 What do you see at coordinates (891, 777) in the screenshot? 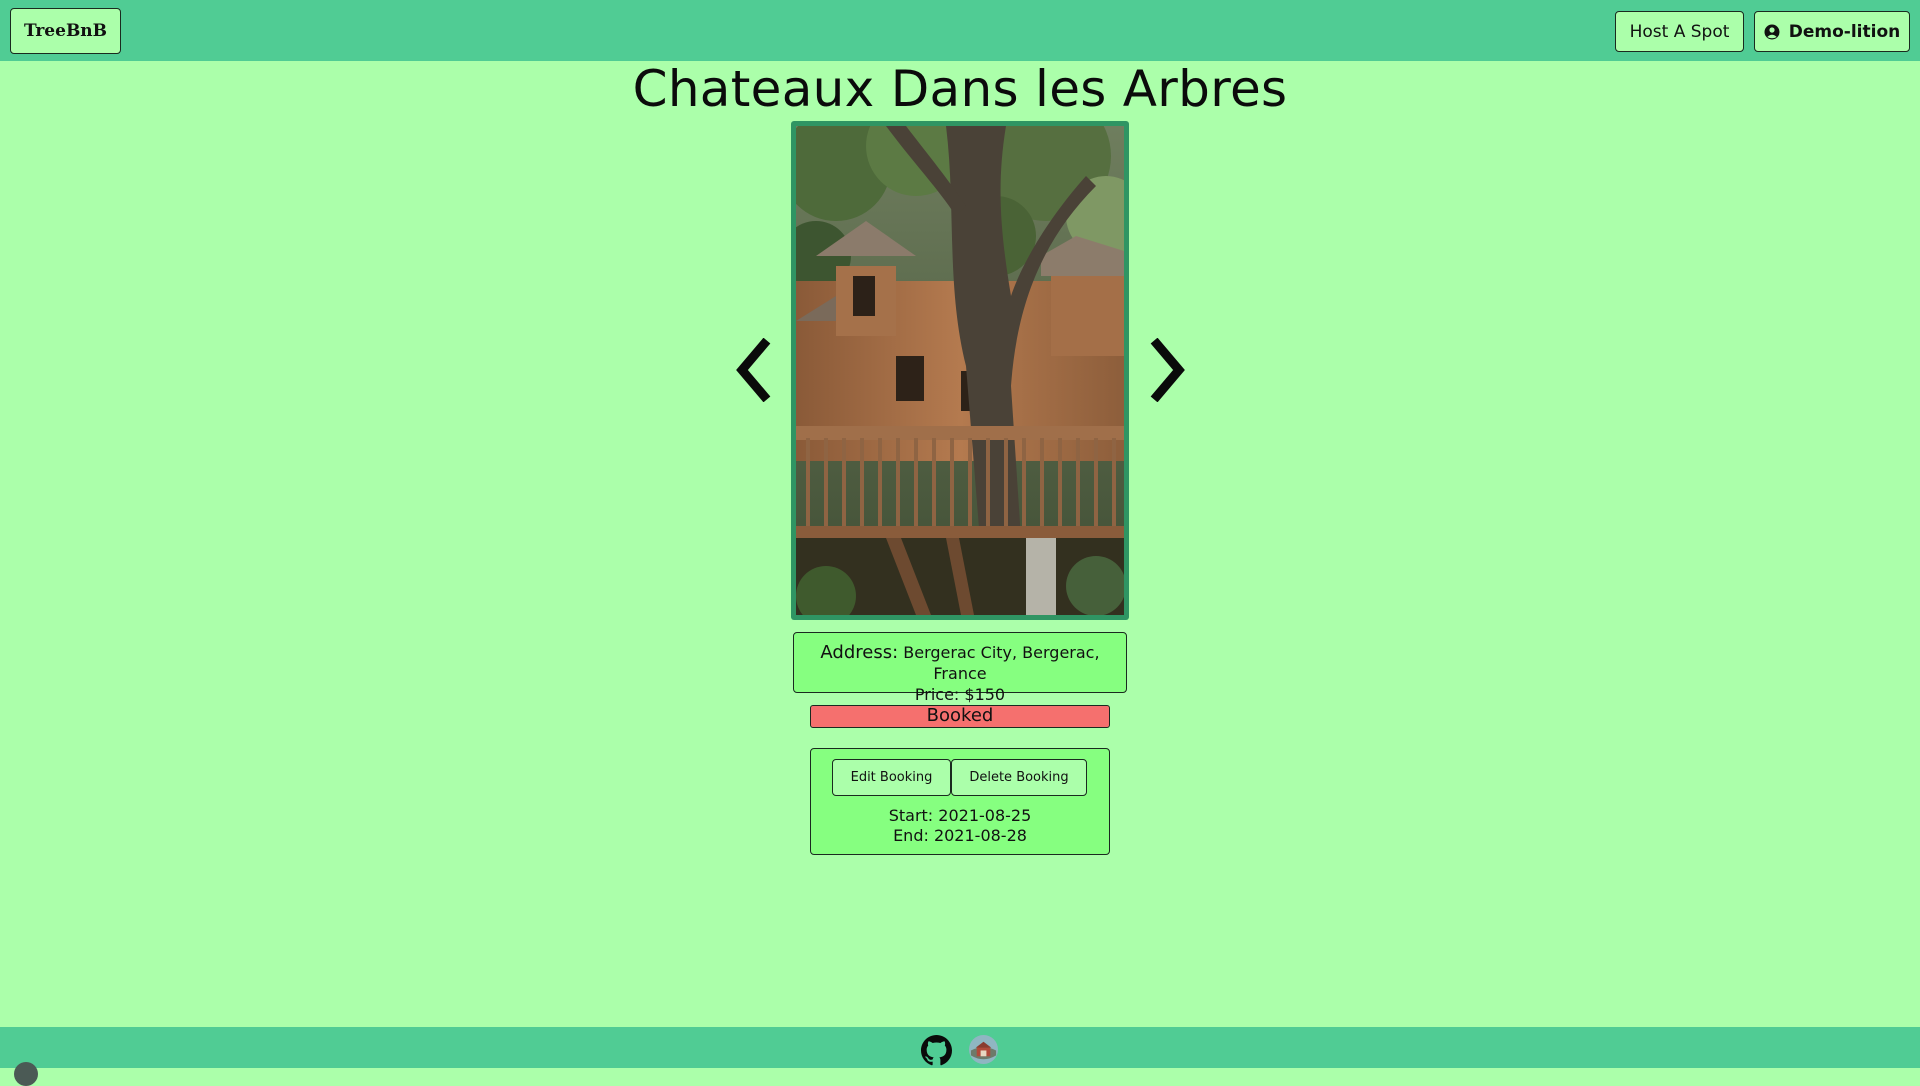
I see `edit-booking-button: Edit Booking` at bounding box center [891, 777].